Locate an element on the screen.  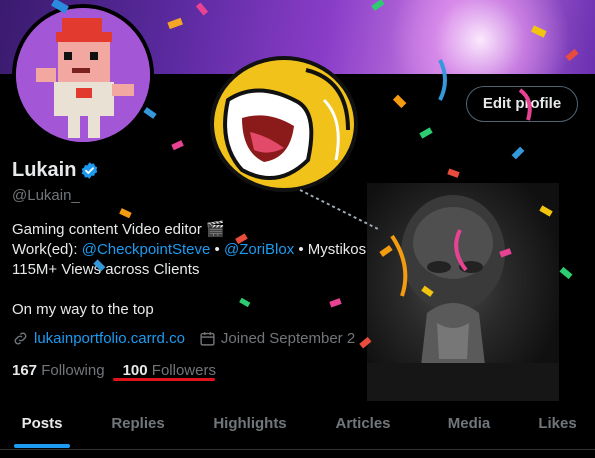
bio-work-suffix: • Mystikos is located at coordinates (330, 249).